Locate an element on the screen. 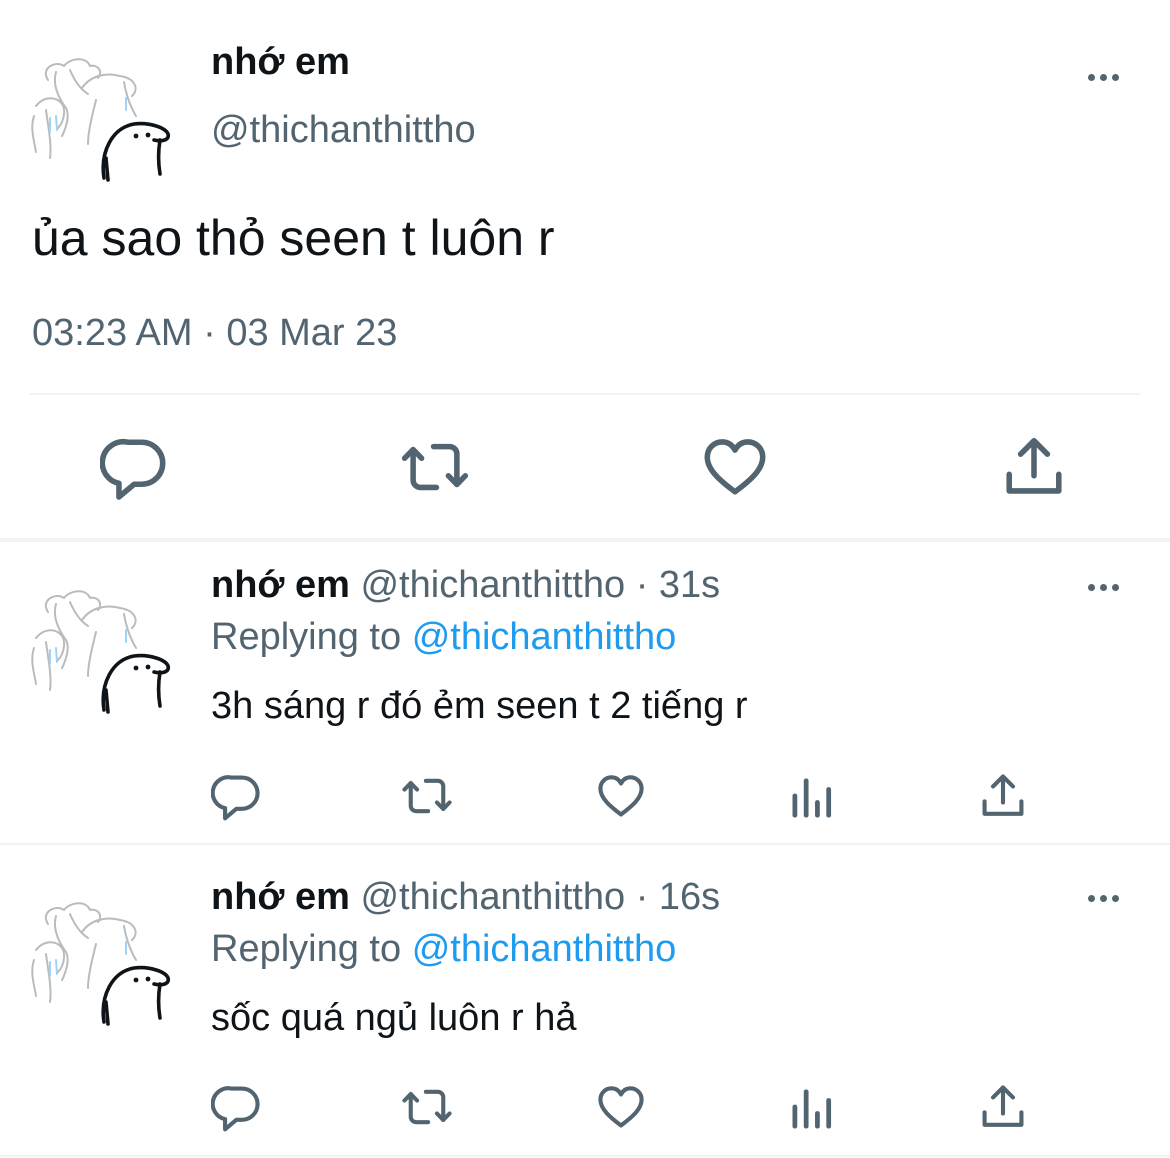 The height and width of the screenshot is (1158, 1170). tweet-text: ủa sao thỏ seen t luôn r is located at coordinates (293, 238).